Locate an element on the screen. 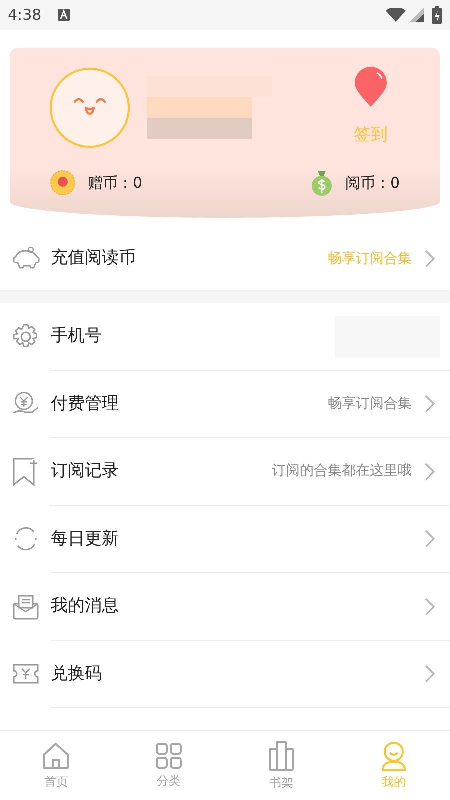  books-icon is located at coordinates (281, 756).